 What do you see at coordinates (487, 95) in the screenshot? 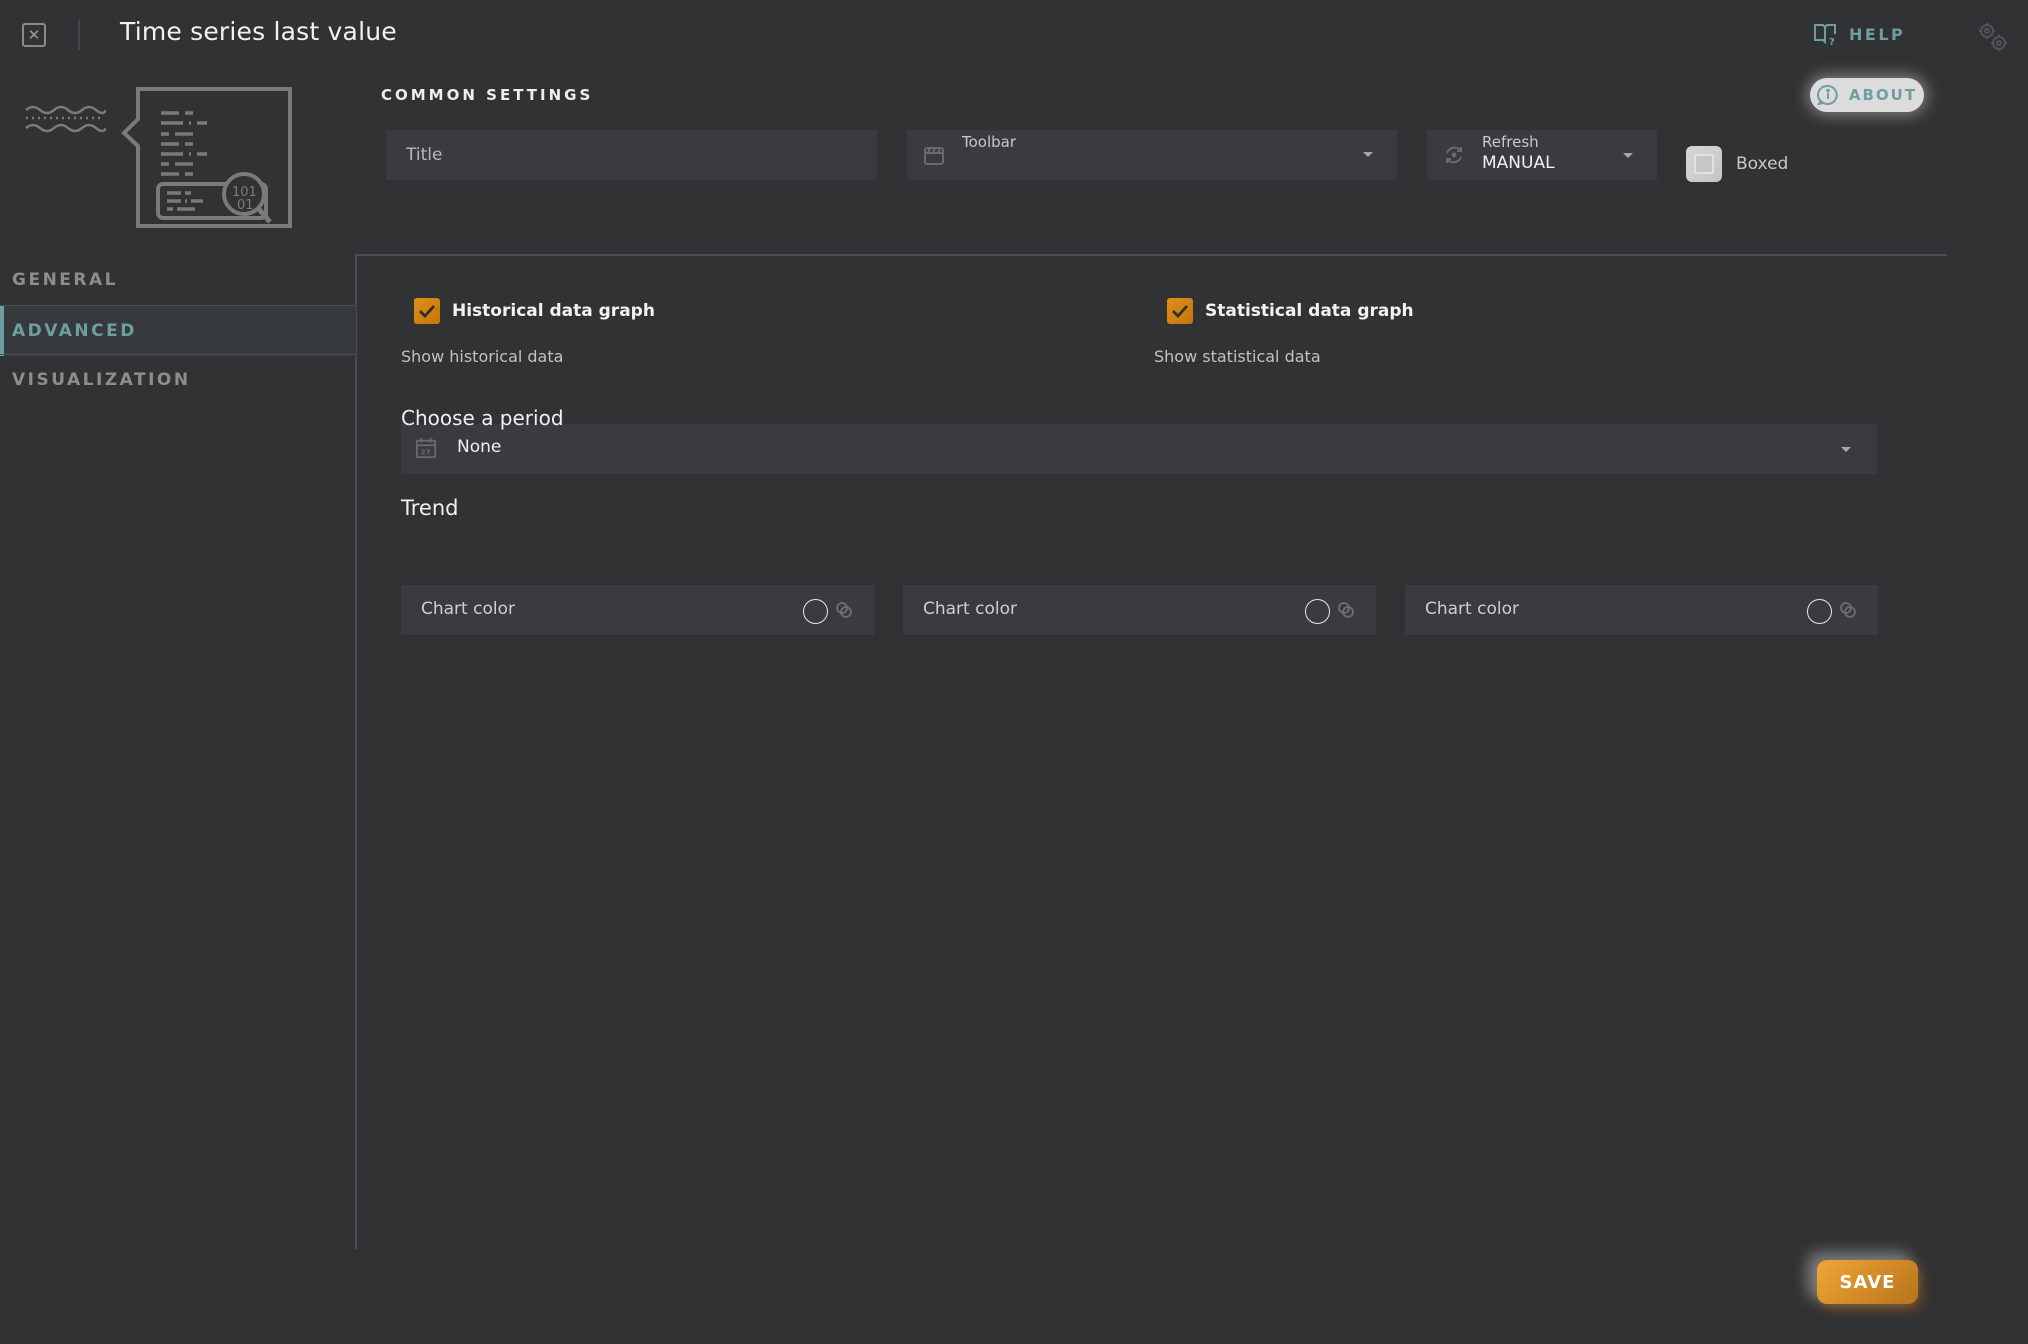
I see `common-settings-heading: COMMON SETTINGS` at bounding box center [487, 95].